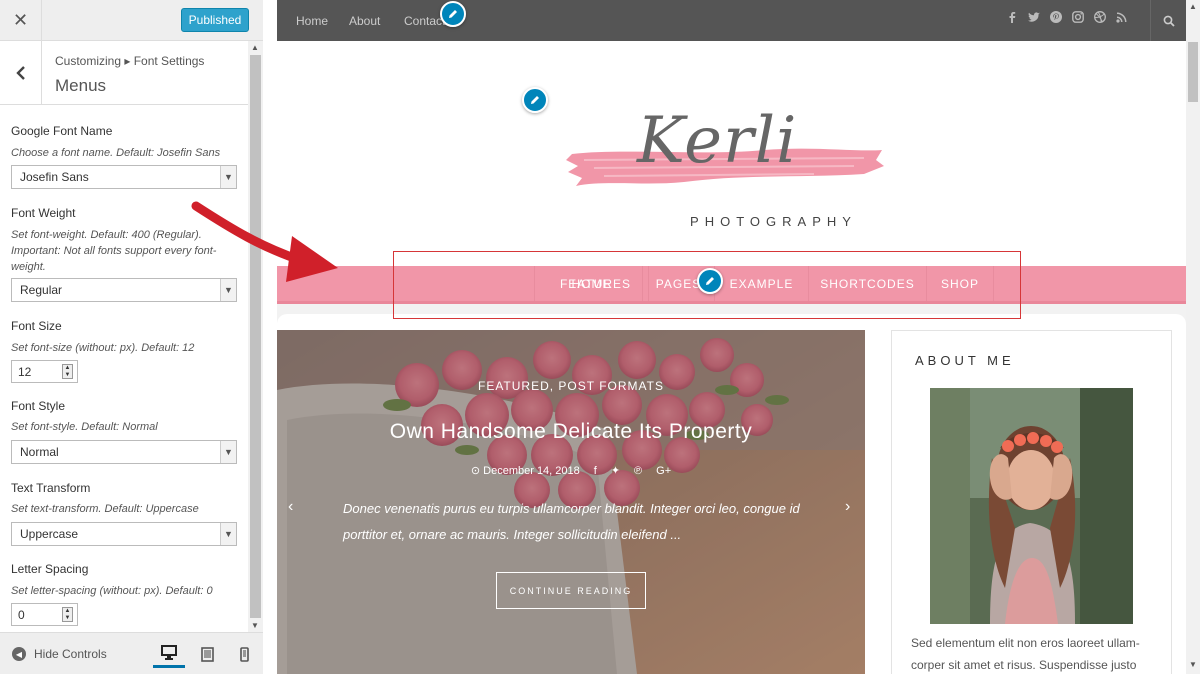 This screenshot has width=1200, height=674. I want to click on published-button: Published, so click(215, 20).